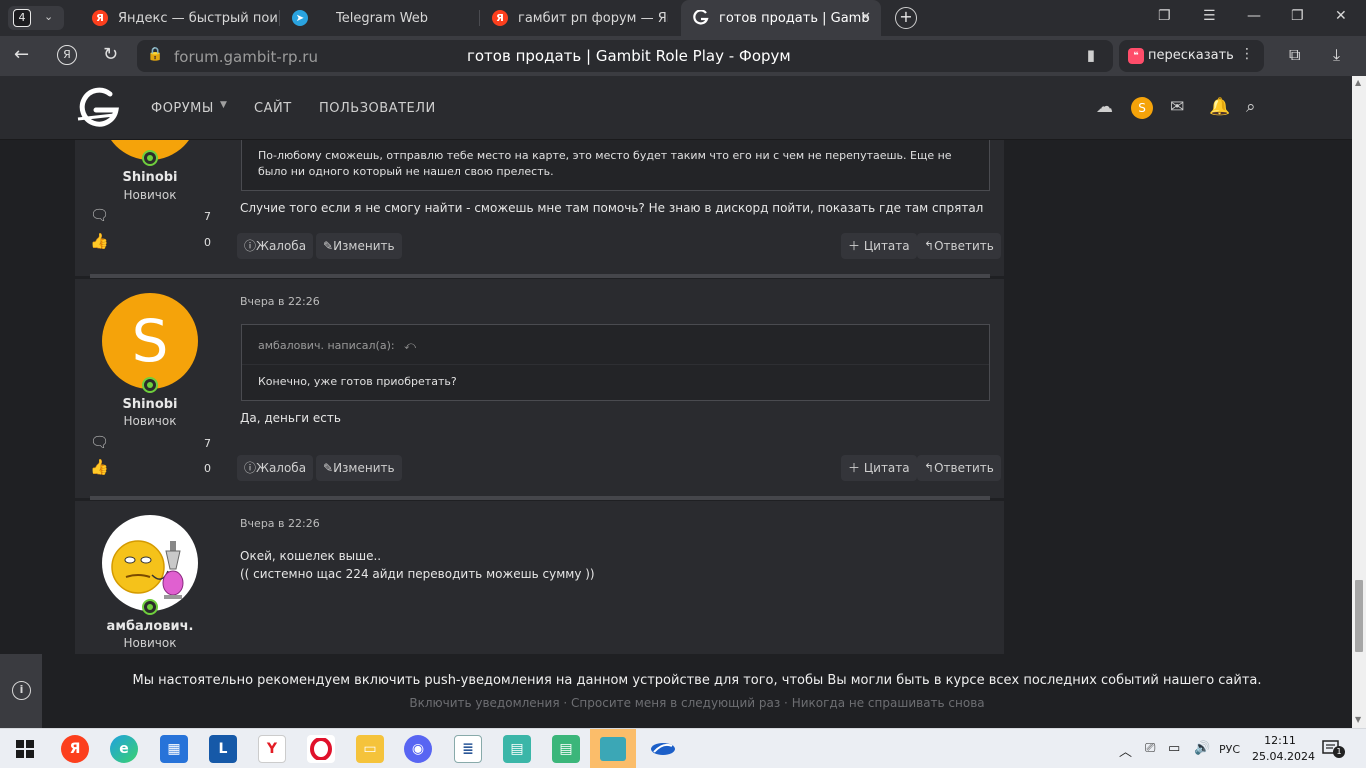 This screenshot has width=1366, height=768. I want to click on enable-notifications-link: Включить уведомления, so click(484, 703).